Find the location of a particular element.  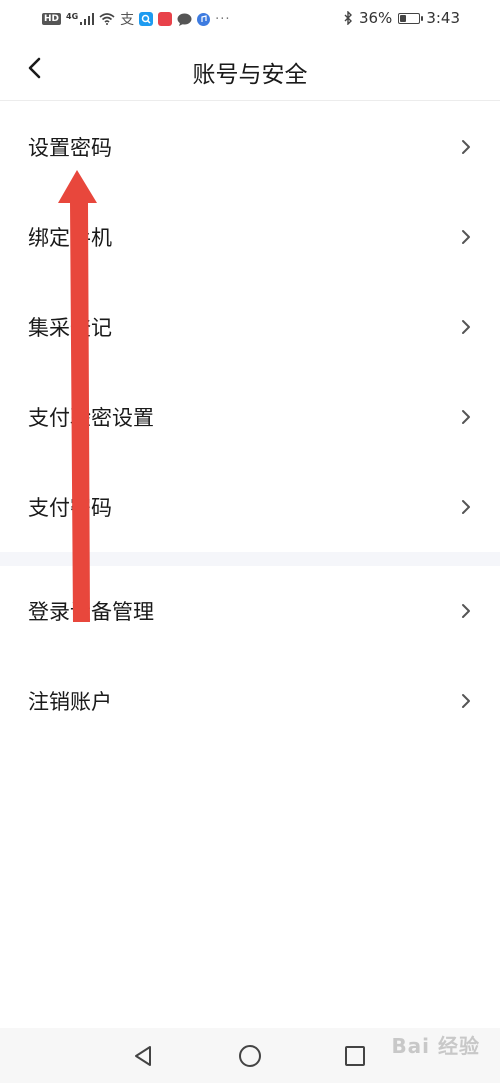

menu-item-label: 集采登记 is located at coordinates (70, 328).